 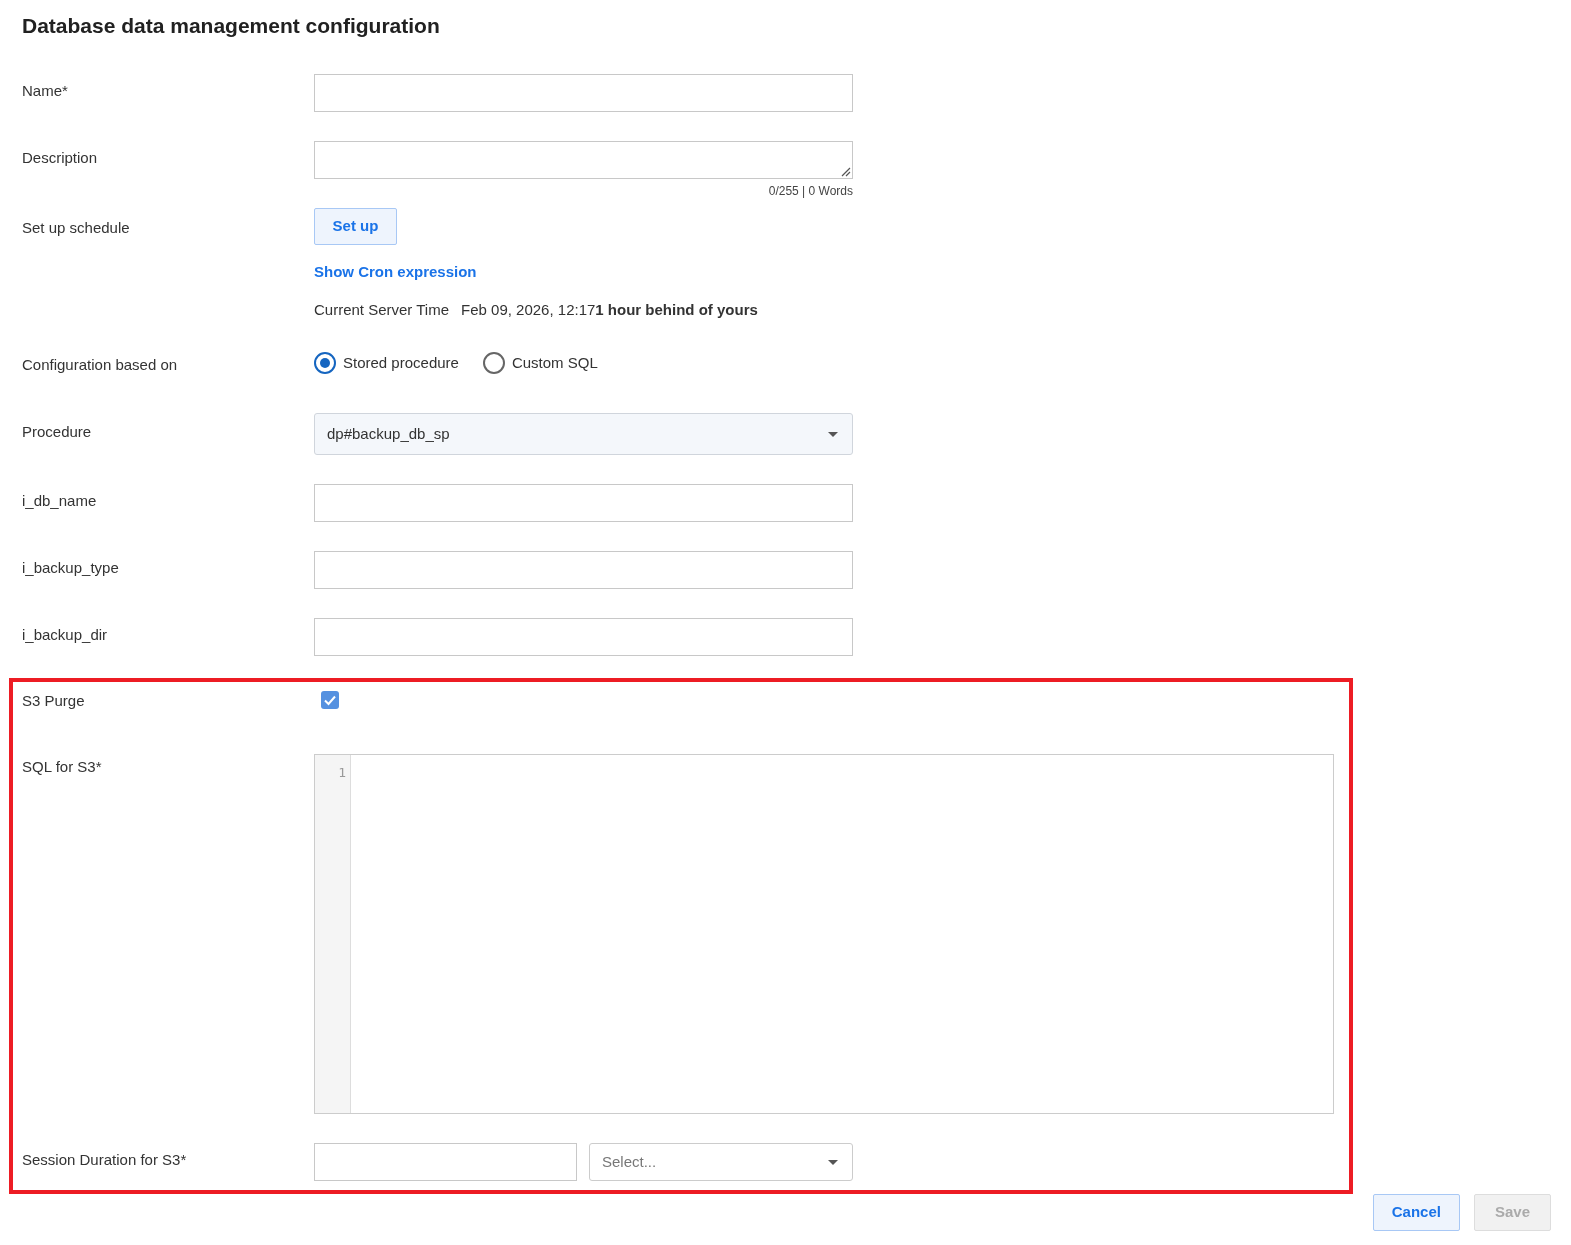 I want to click on field-label: Name*, so click(x=45, y=90).